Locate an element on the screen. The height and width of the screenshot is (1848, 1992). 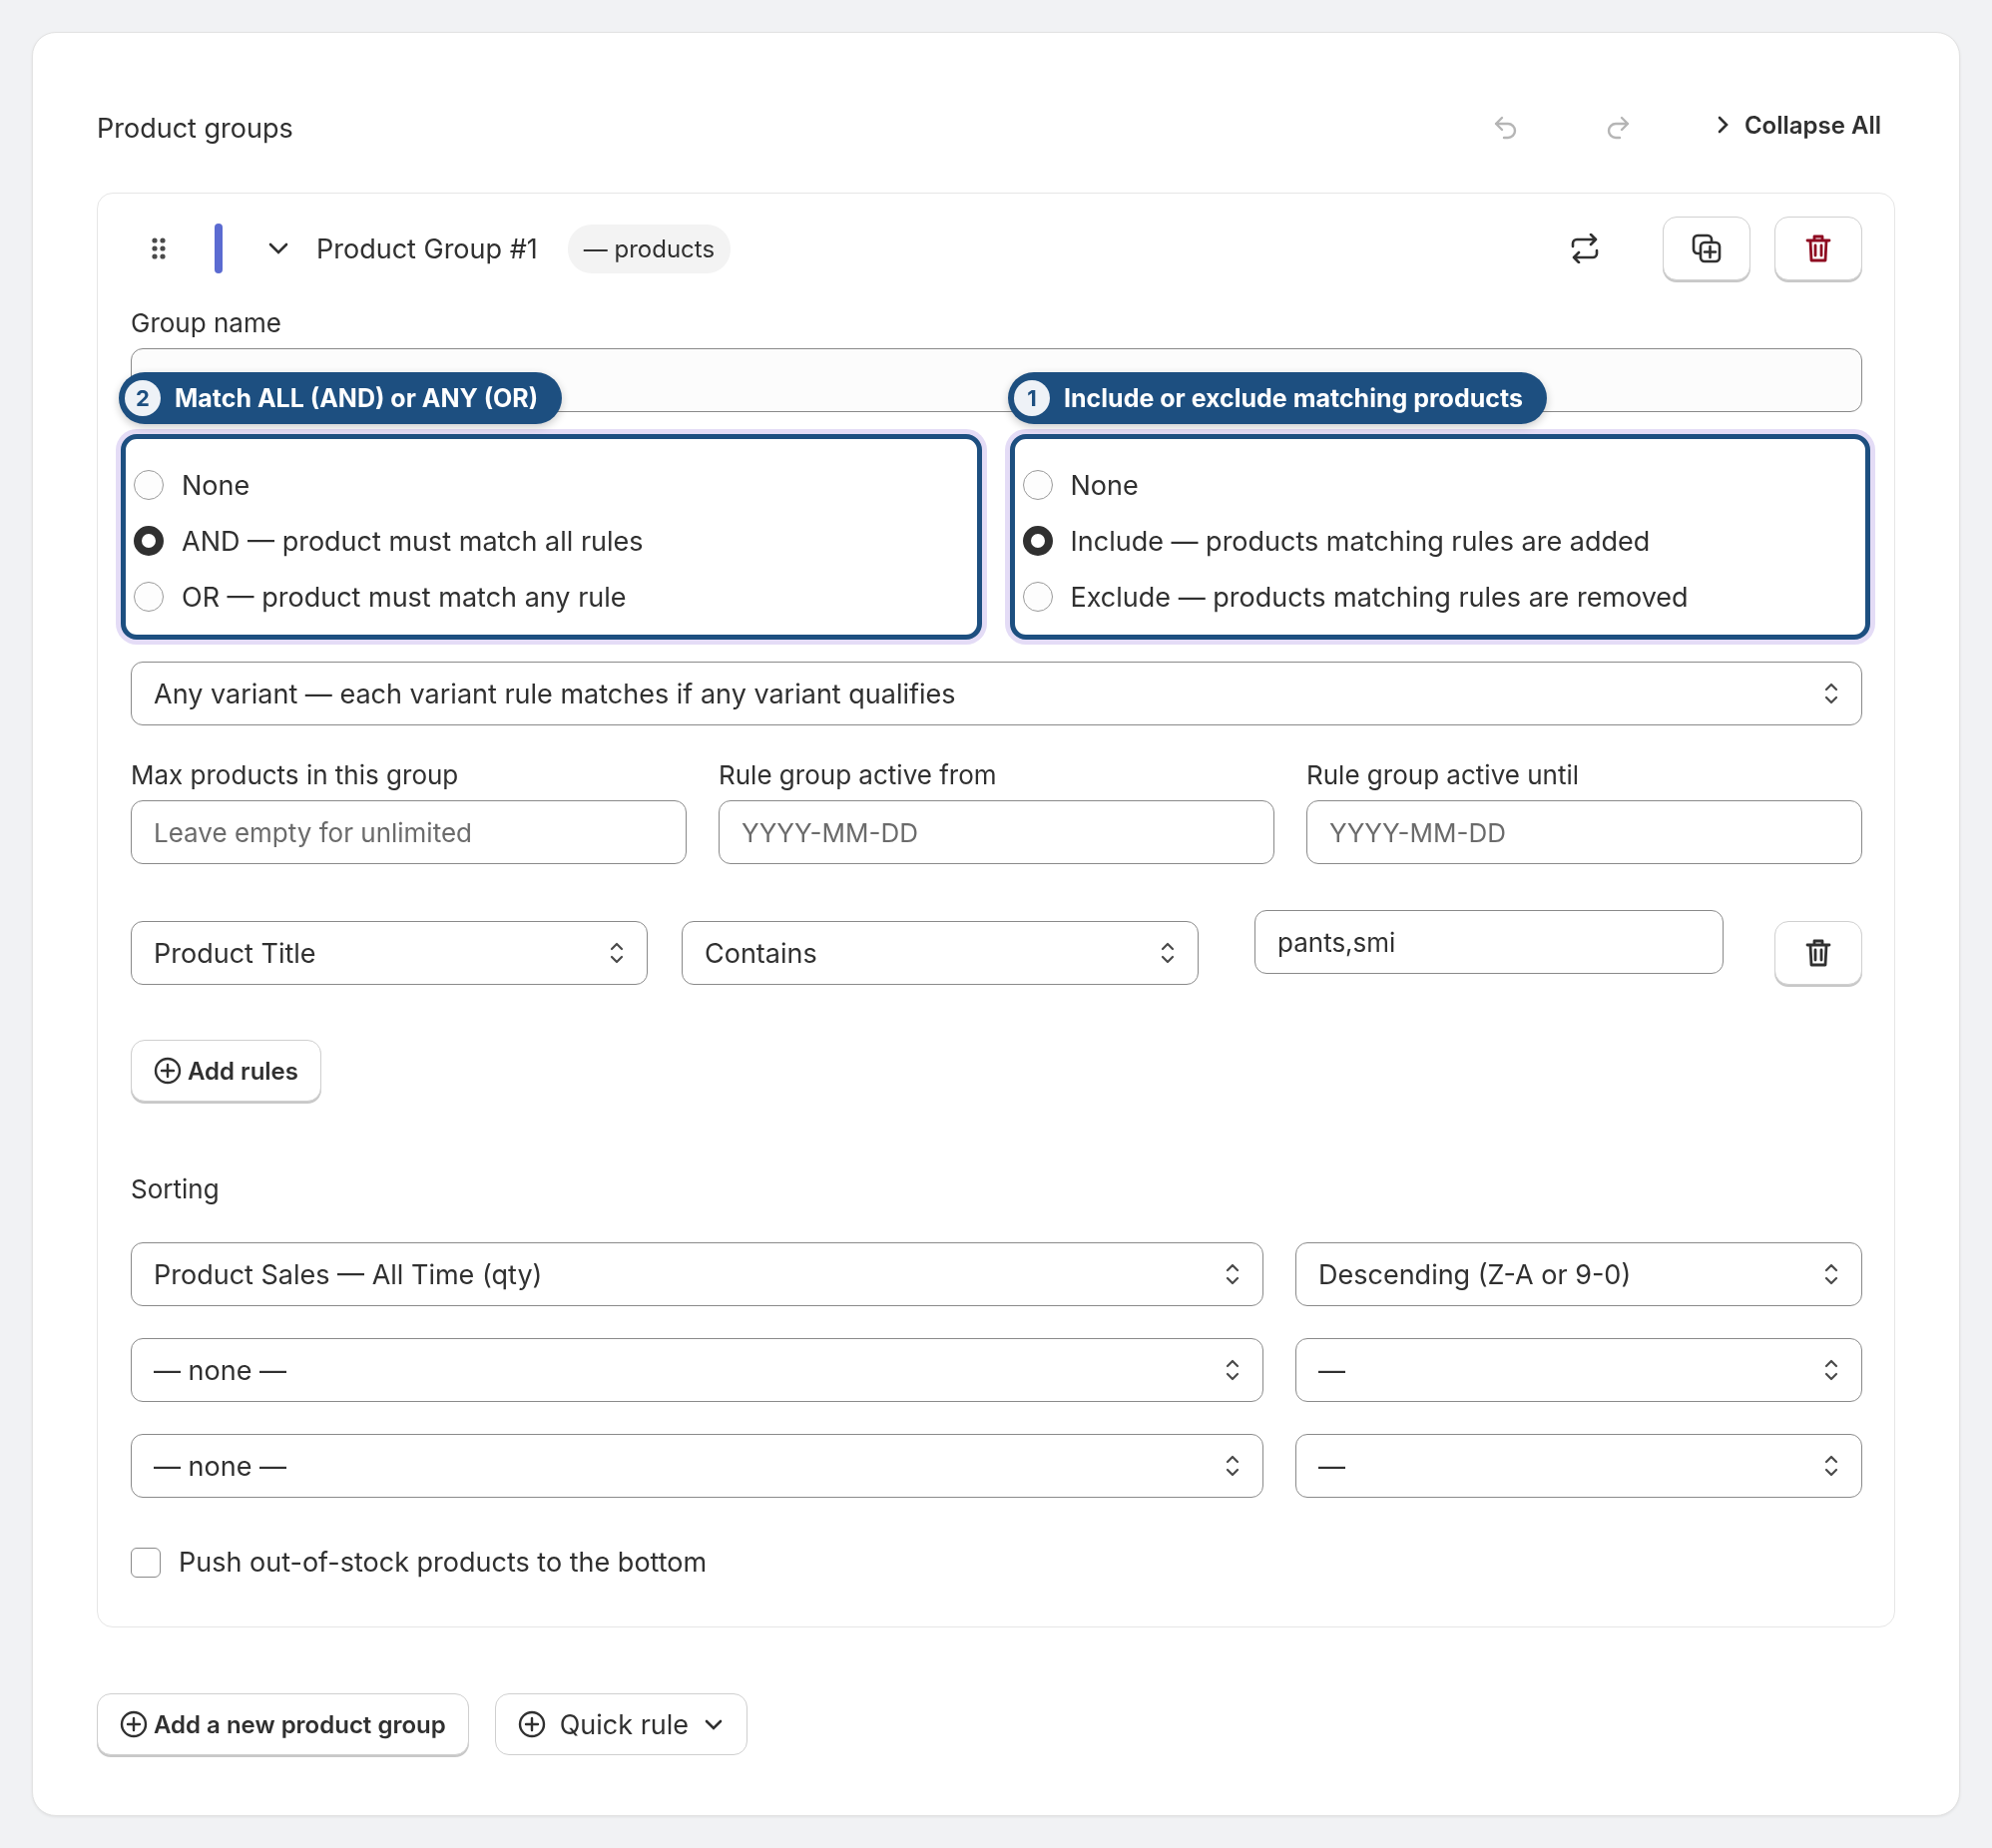
hint-text: Match ALL (AND) or ANY (OR) is located at coordinates (357, 398).